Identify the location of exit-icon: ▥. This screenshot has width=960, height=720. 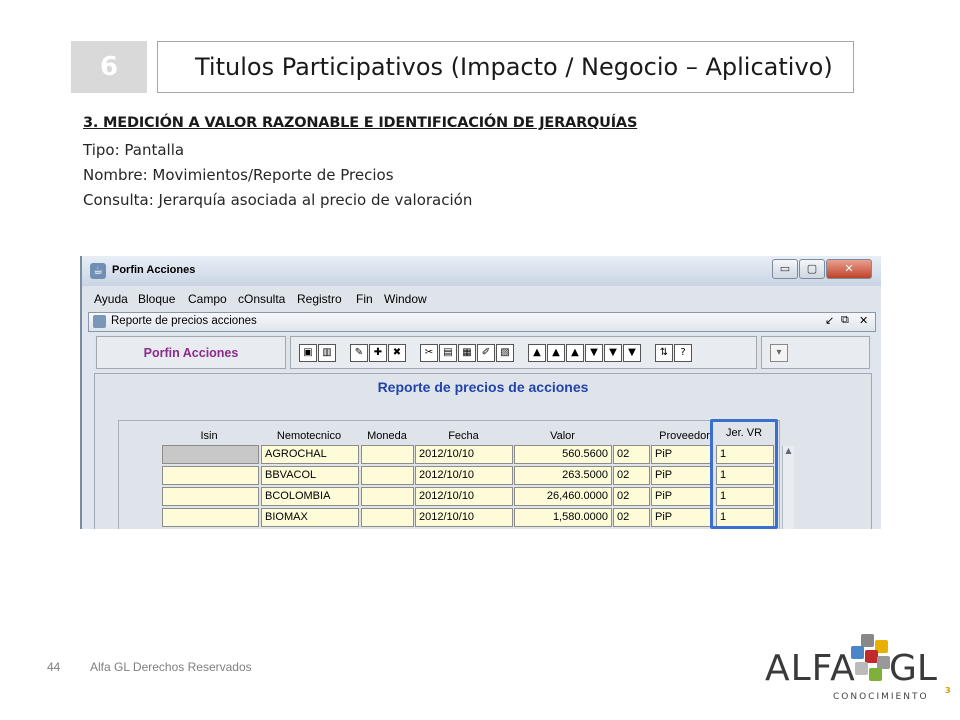
(327, 353).